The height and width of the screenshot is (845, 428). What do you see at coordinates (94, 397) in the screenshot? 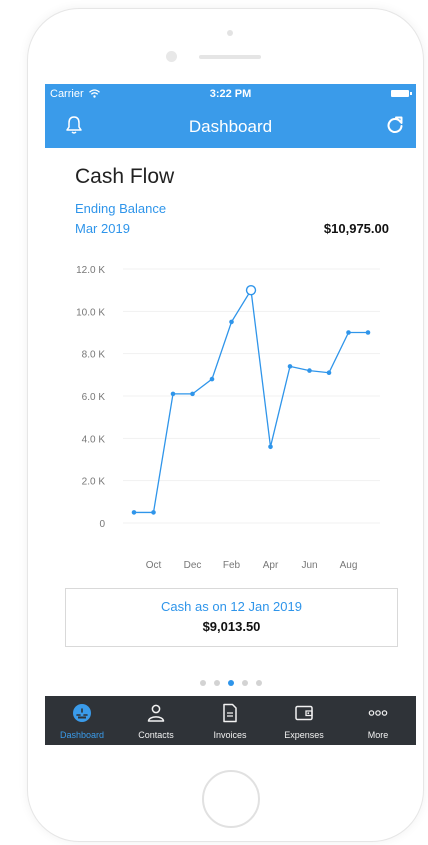
I see `y-tick-label: 6.0 K` at bounding box center [94, 397].